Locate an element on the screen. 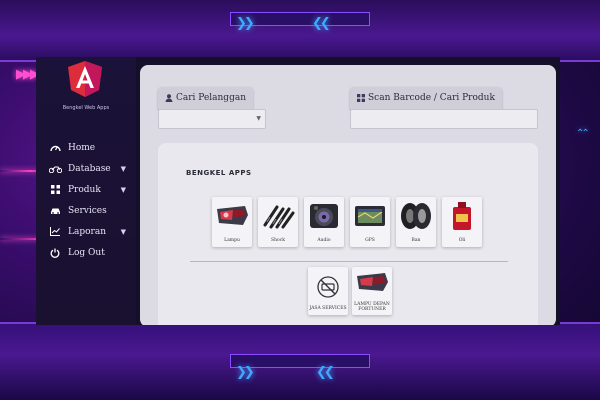  service-tiles: JASA SERVICES LAMPU DEPAN FORTUNER is located at coordinates (350, 291).